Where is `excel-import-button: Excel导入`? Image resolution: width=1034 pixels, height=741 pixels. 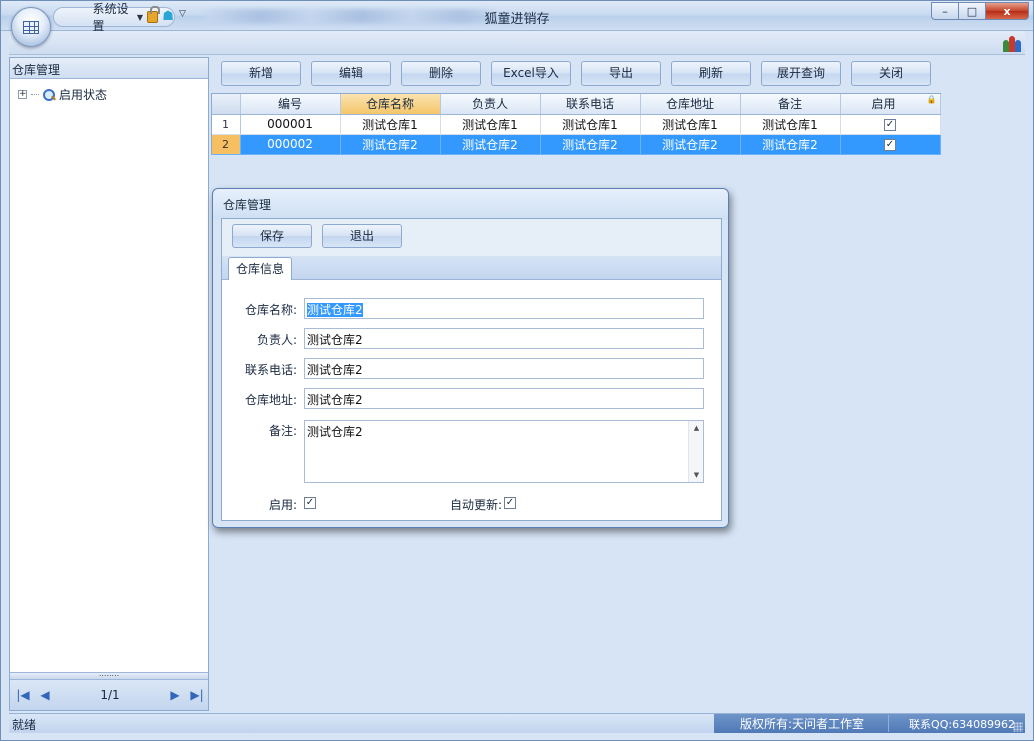
excel-import-button: Excel导入 is located at coordinates (531, 73).